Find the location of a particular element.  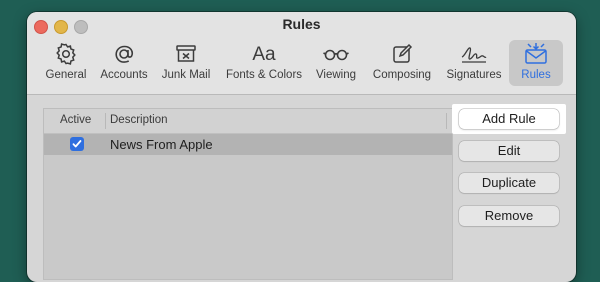

rule-active-checkbox is located at coordinates (77, 144).